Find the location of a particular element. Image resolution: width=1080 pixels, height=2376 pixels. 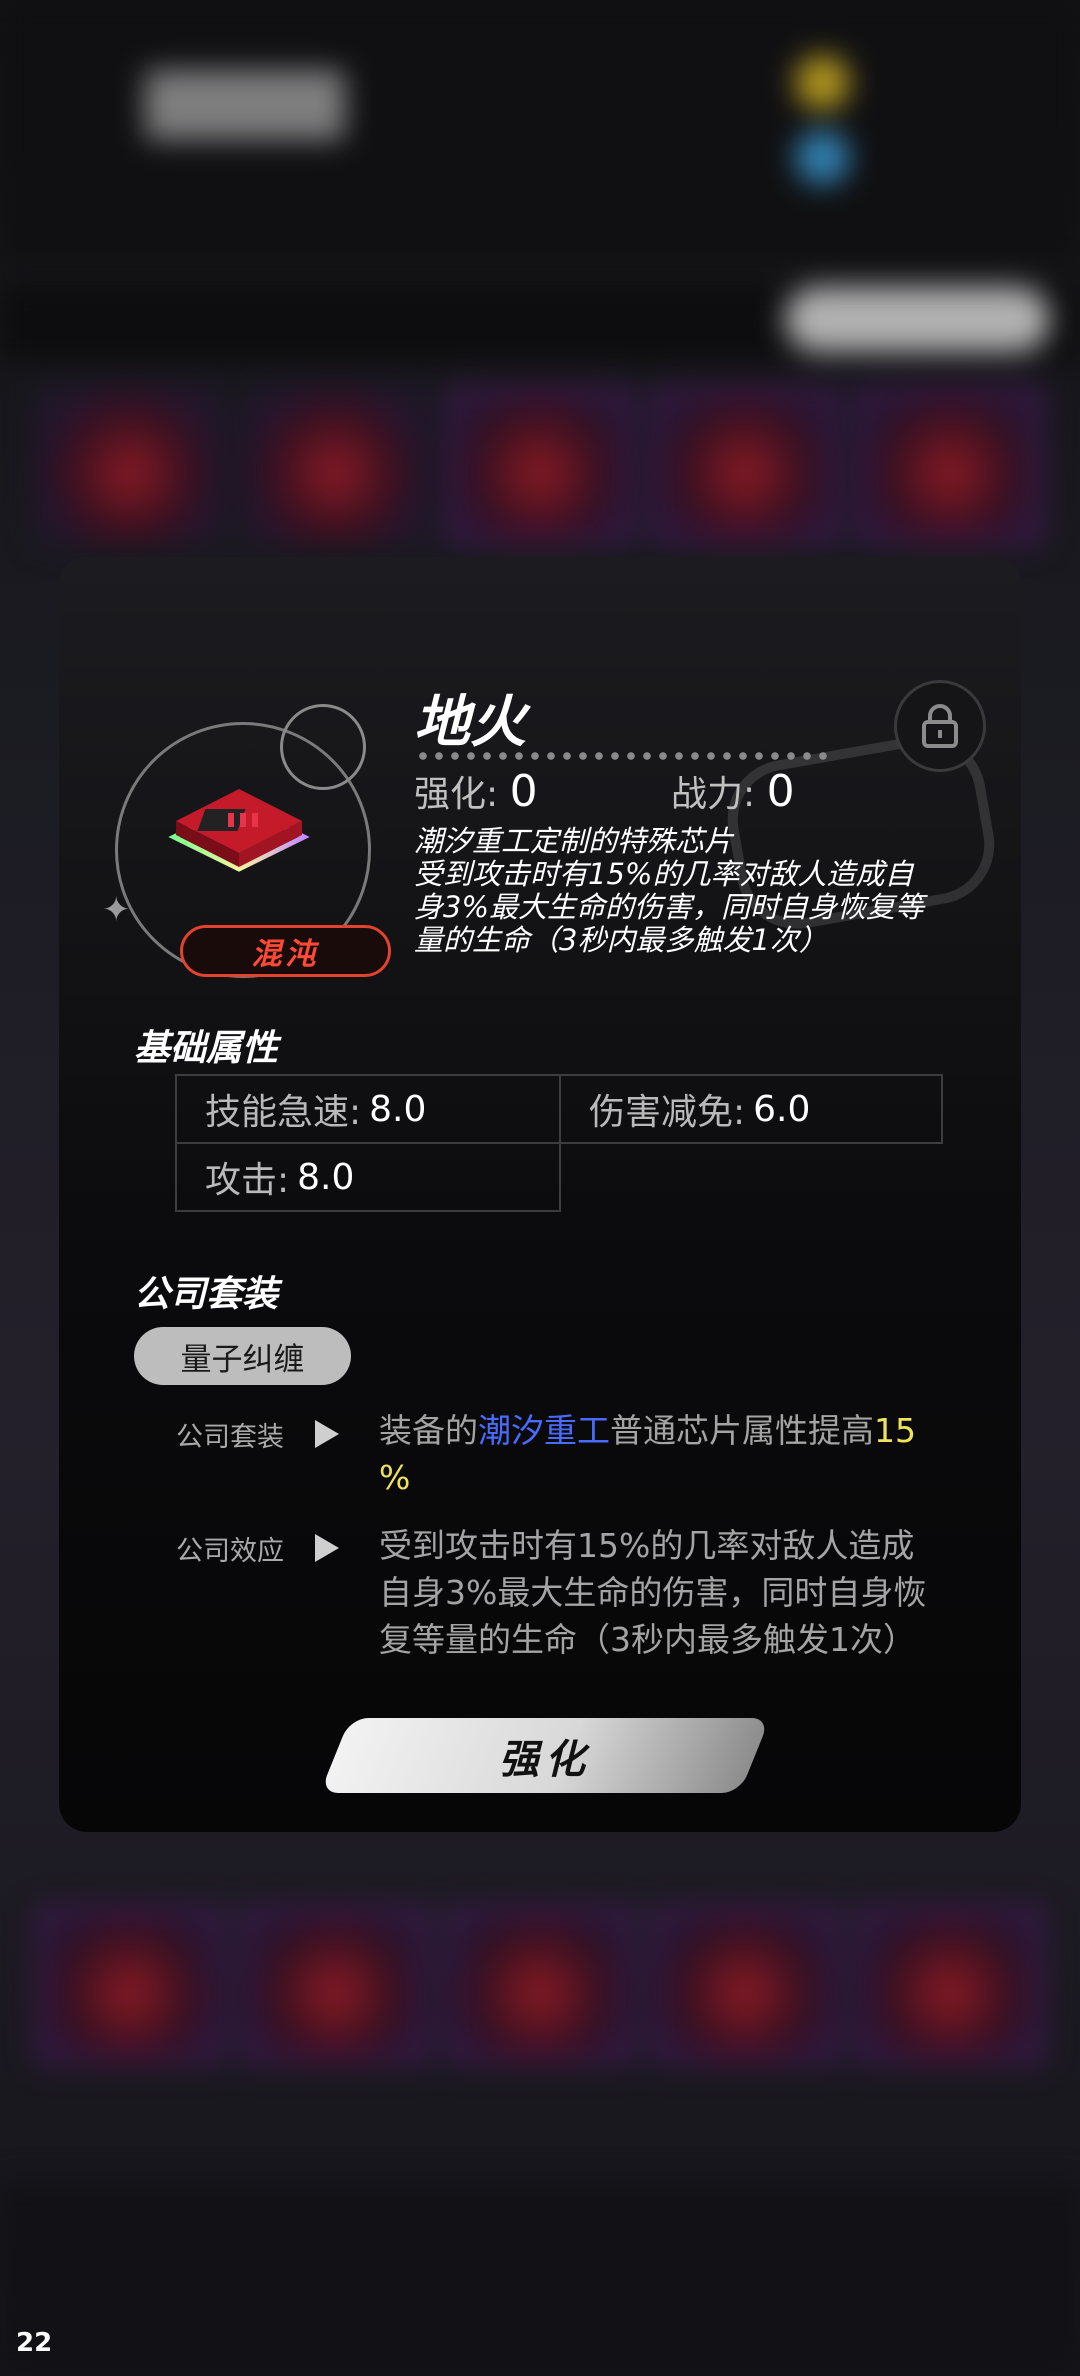

attribute-label: 攻击: is located at coordinates (247, 1180).